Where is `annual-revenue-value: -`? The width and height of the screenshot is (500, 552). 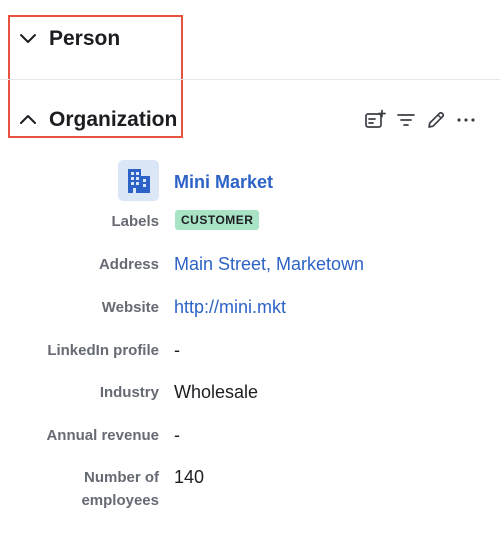 annual-revenue-value: - is located at coordinates (177, 435).